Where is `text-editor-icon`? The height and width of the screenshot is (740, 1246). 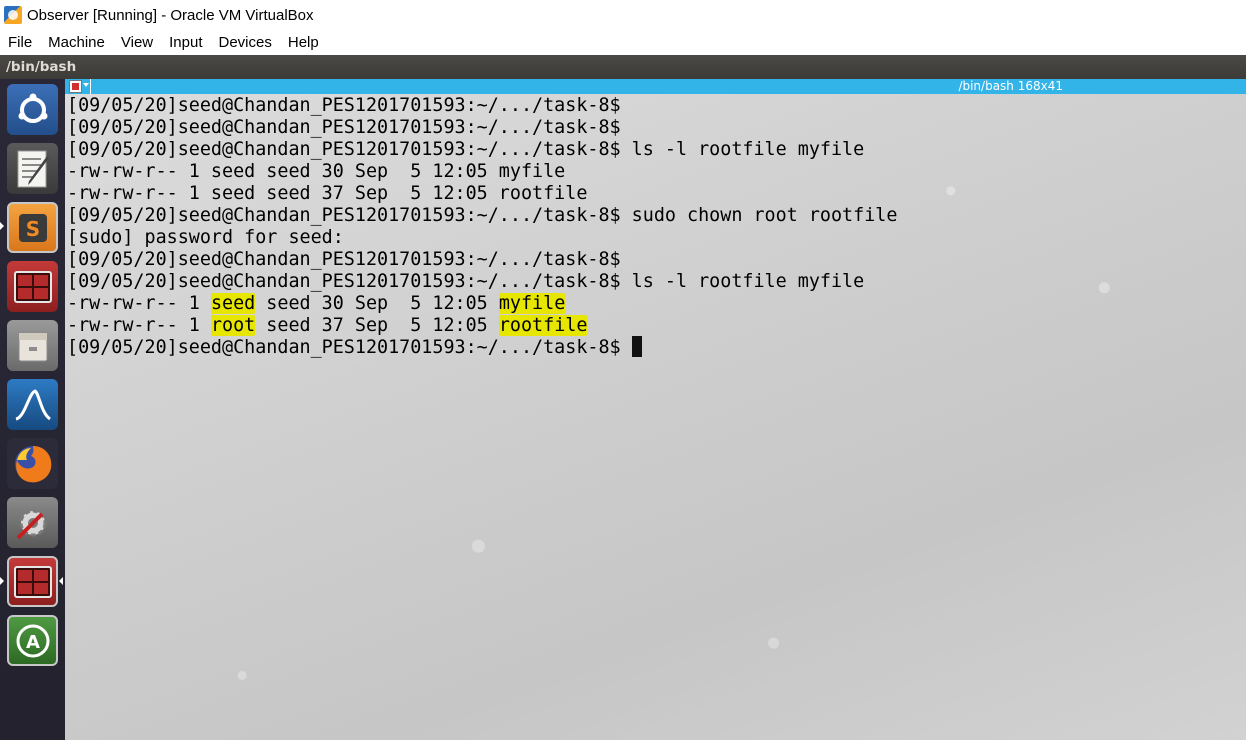 text-editor-icon is located at coordinates (33, 168).